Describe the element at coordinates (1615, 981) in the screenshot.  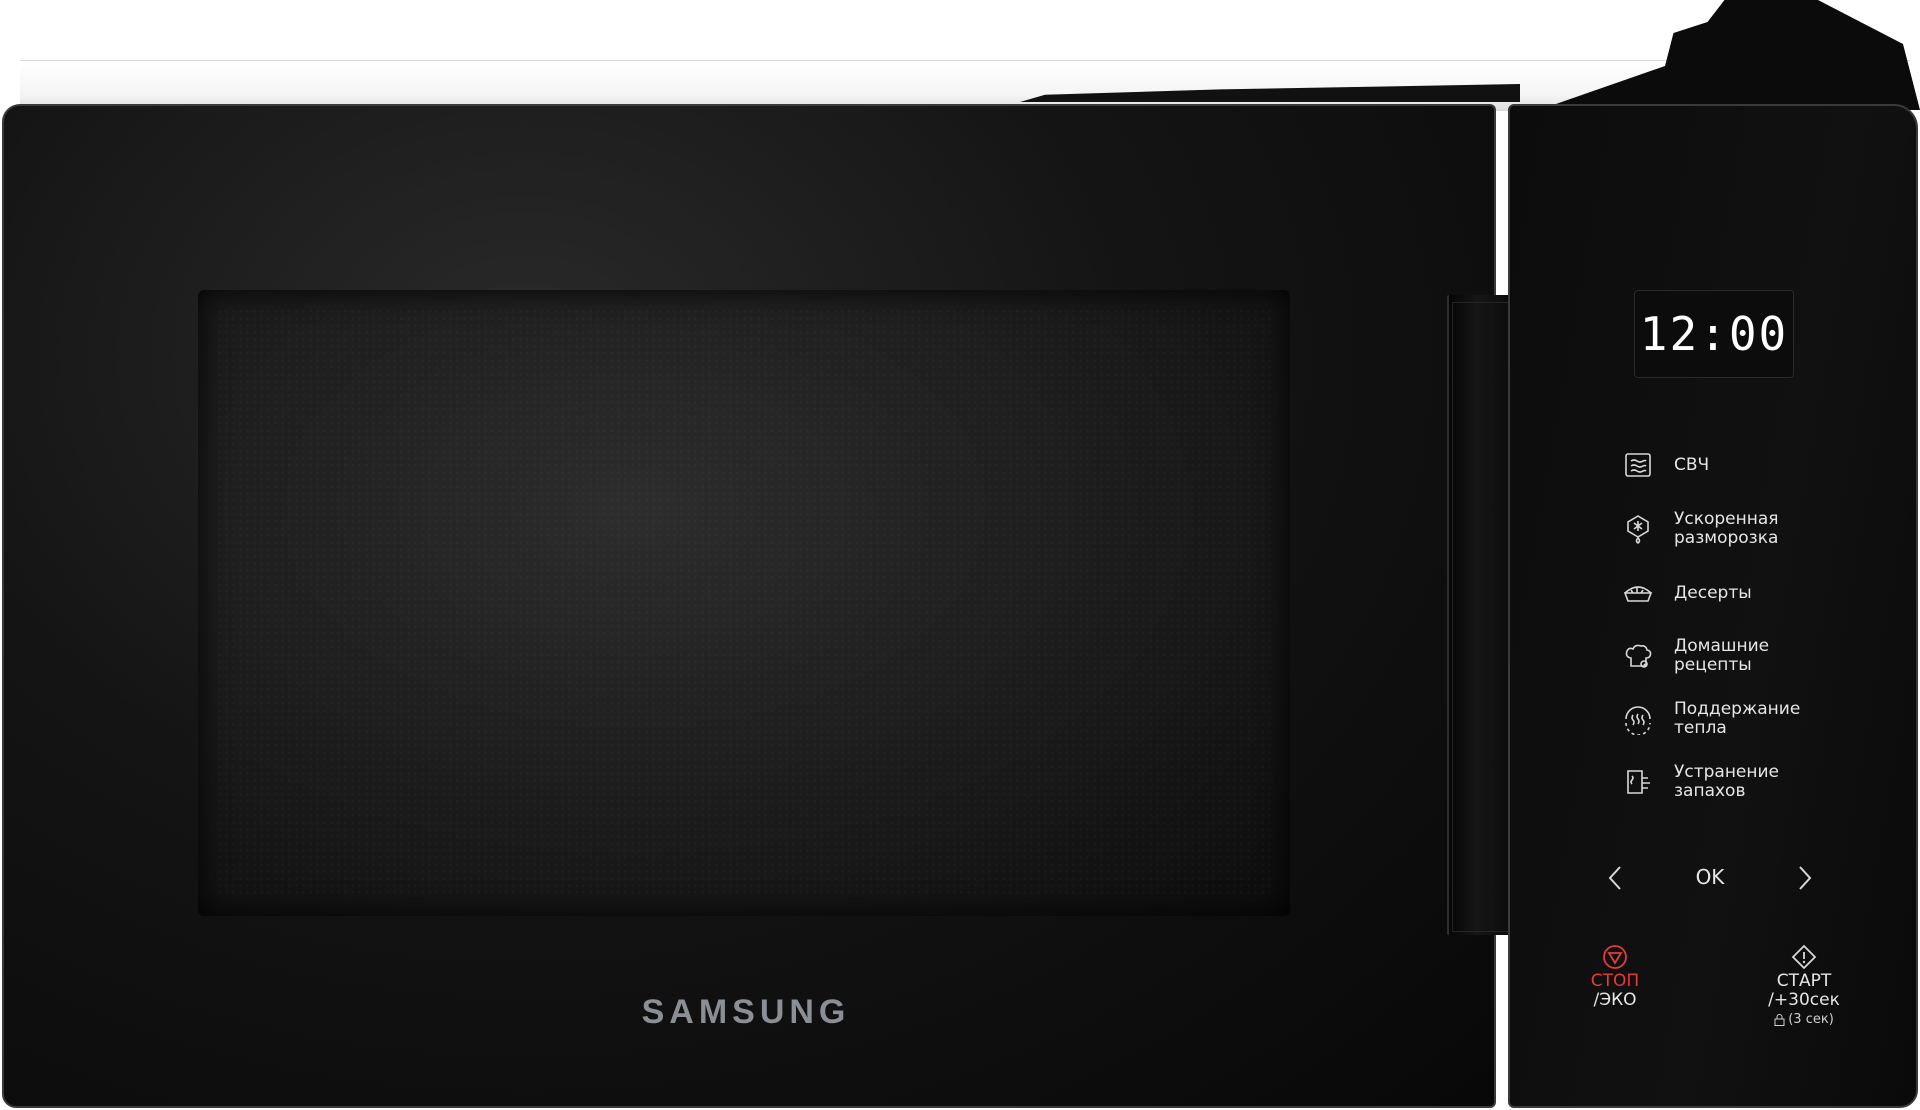
I see `stop-label: СТОП` at that location.